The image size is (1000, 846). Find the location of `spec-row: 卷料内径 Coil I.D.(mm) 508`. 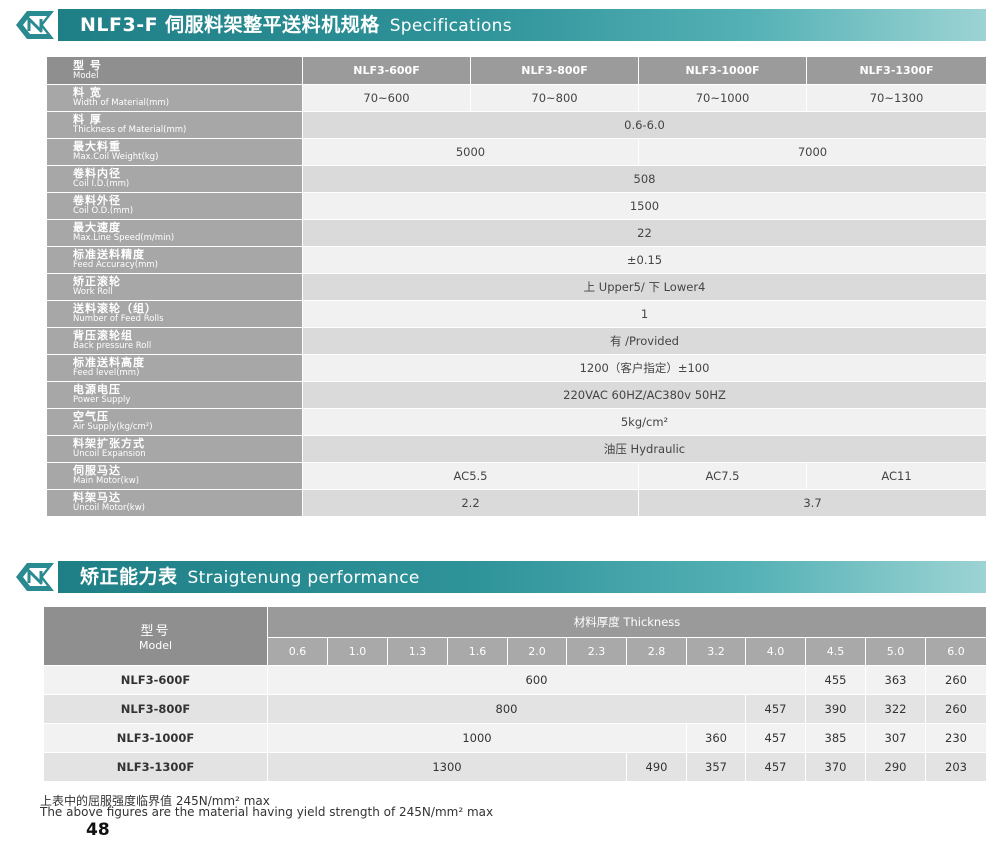

spec-row: 卷料内径 Coil I.D.(mm) 508 is located at coordinates (516, 179).